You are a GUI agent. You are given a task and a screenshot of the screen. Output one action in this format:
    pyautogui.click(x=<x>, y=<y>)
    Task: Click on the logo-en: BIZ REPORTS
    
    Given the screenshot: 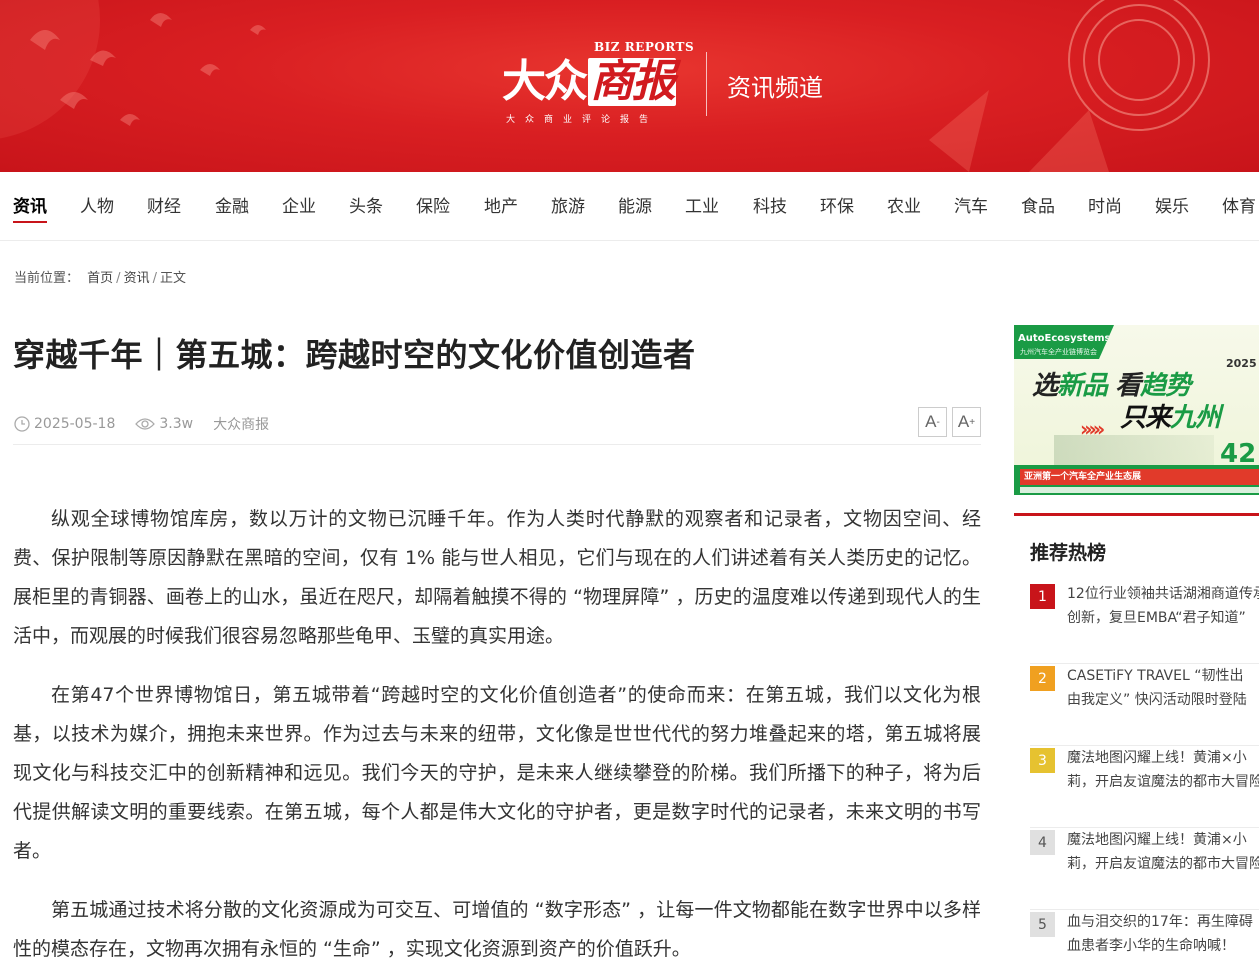 What is the action you would take?
    pyautogui.click(x=644, y=47)
    